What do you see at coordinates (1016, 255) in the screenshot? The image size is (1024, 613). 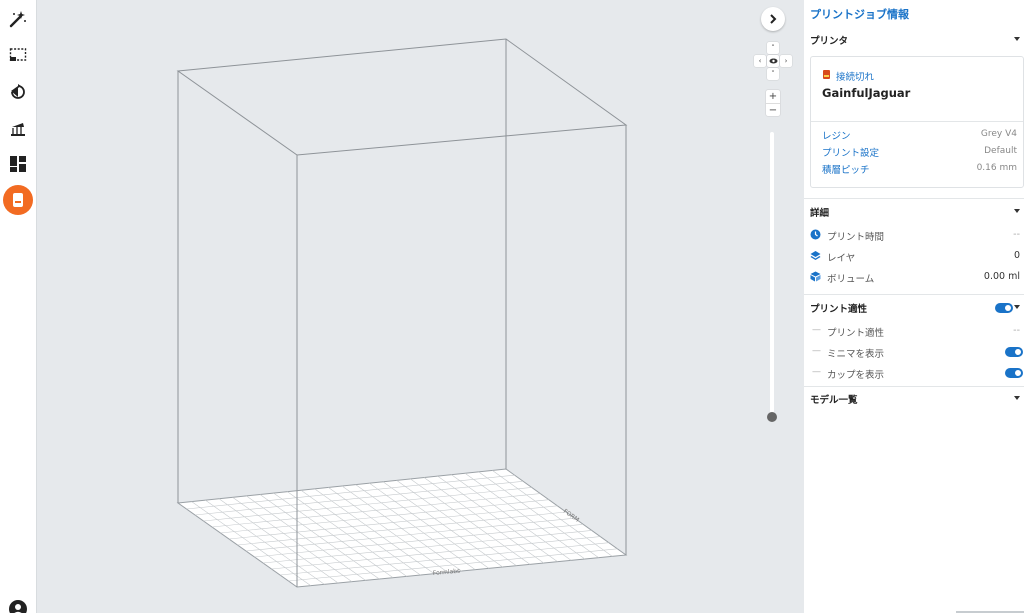 I see `layers-value: 0` at bounding box center [1016, 255].